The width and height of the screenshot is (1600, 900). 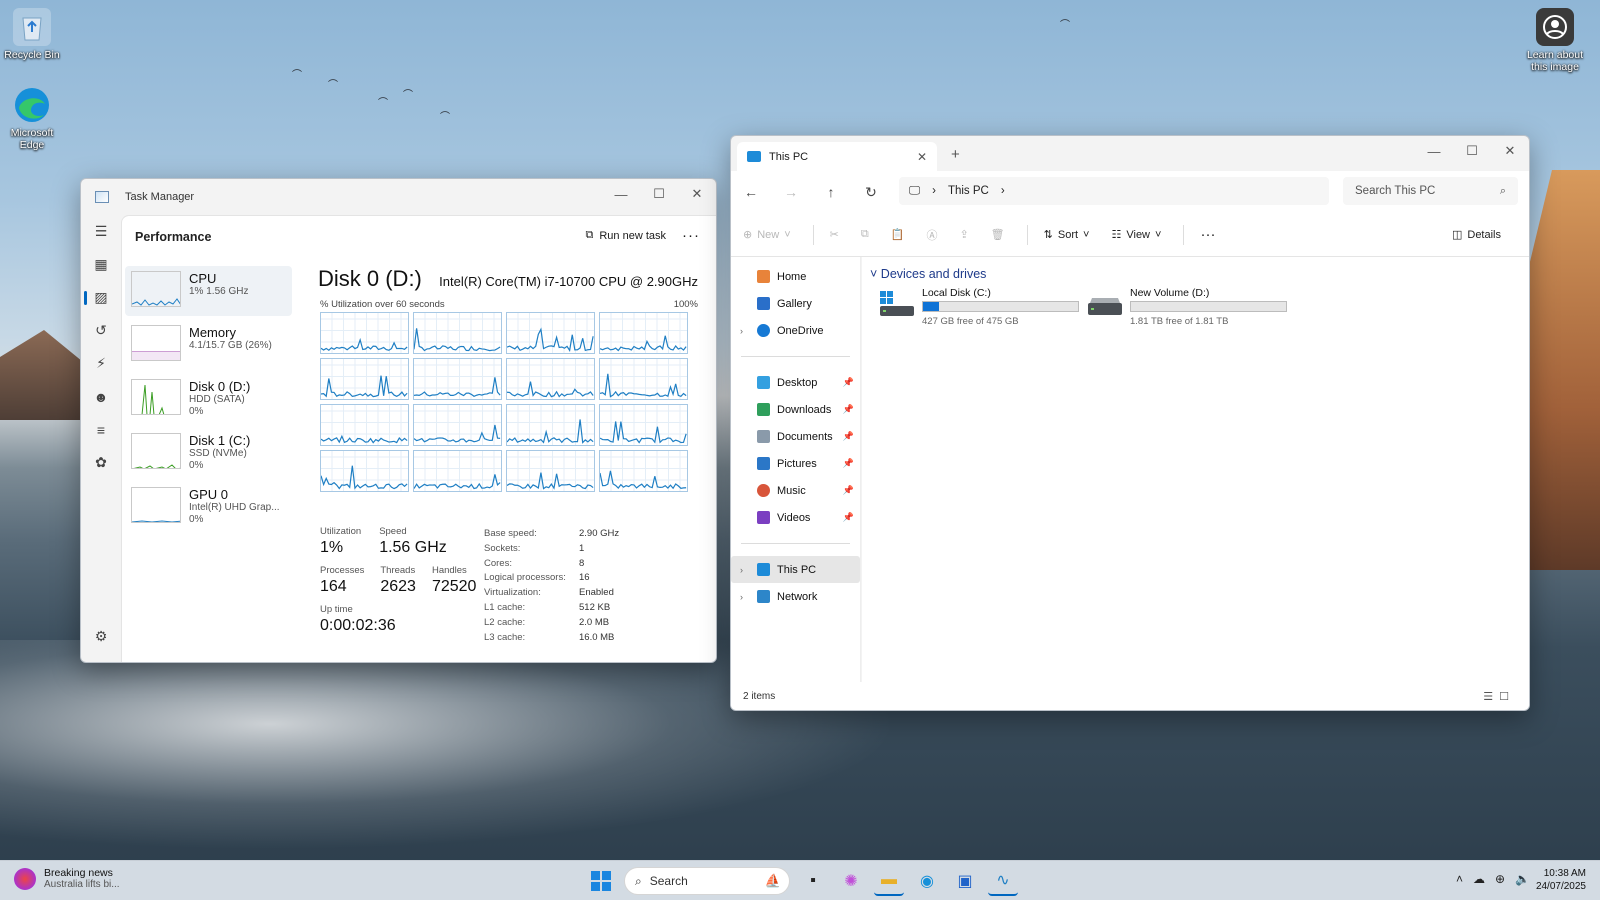 I want to click on sidebar-item-desktop: Desktop 📌, so click(x=795, y=382).